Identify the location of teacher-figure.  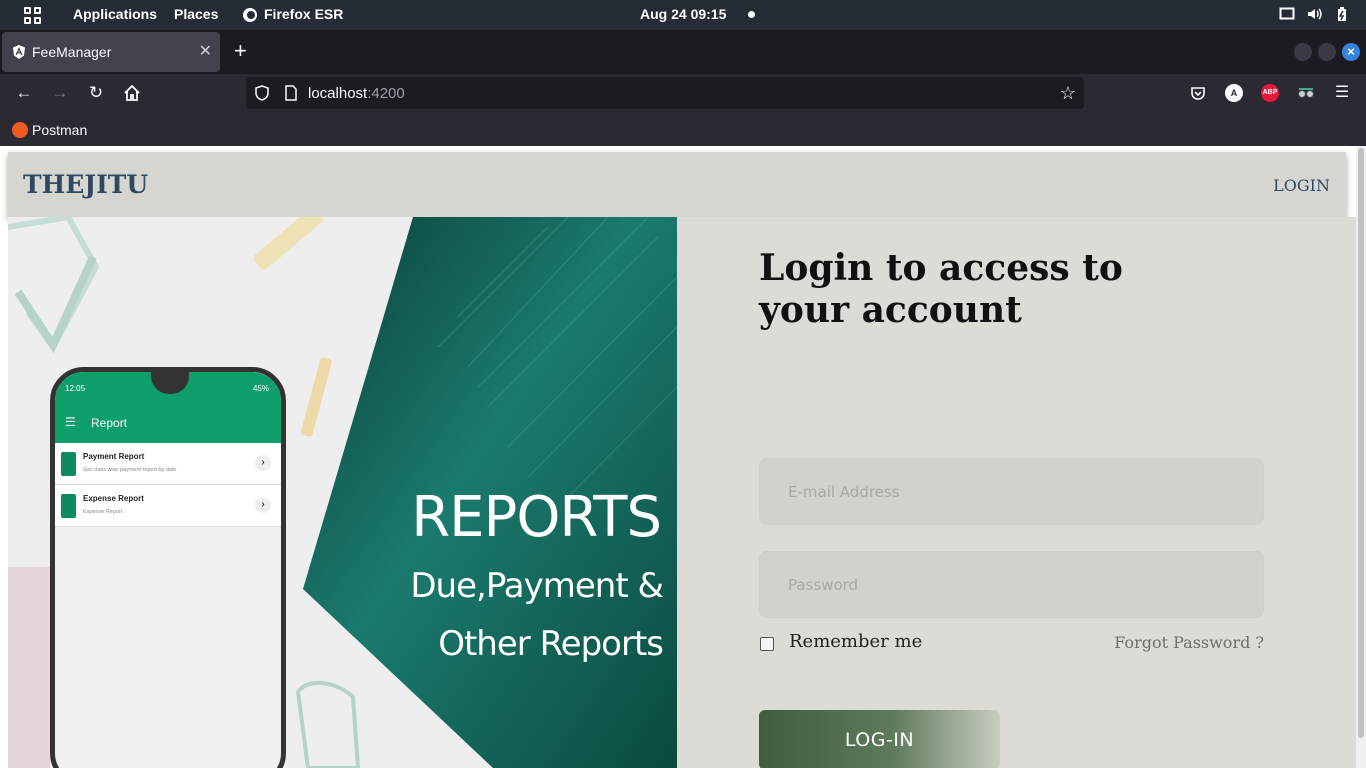
(29, 667).